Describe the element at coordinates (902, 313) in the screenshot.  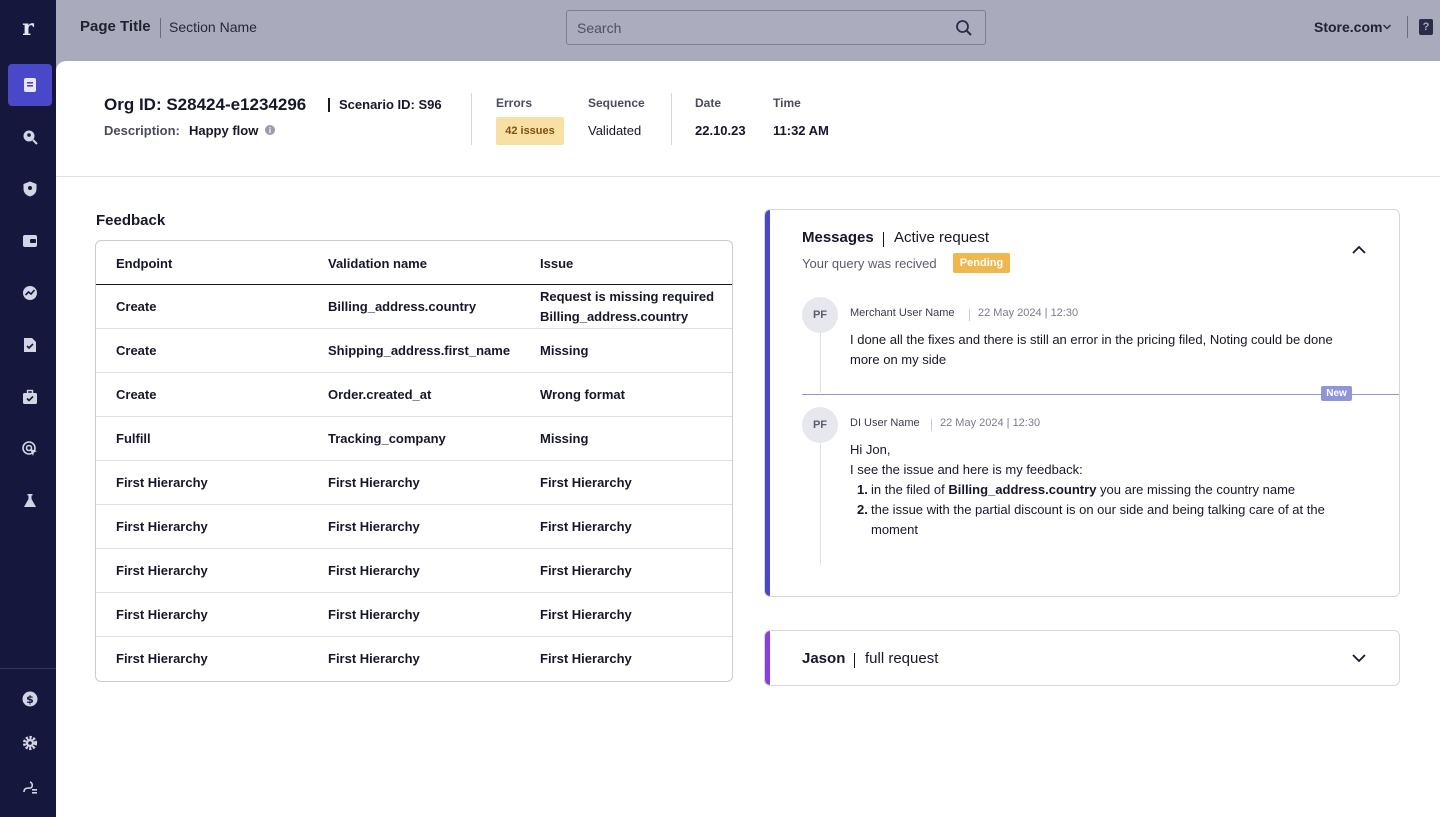
I see `message-author: Merchant User Name` at that location.